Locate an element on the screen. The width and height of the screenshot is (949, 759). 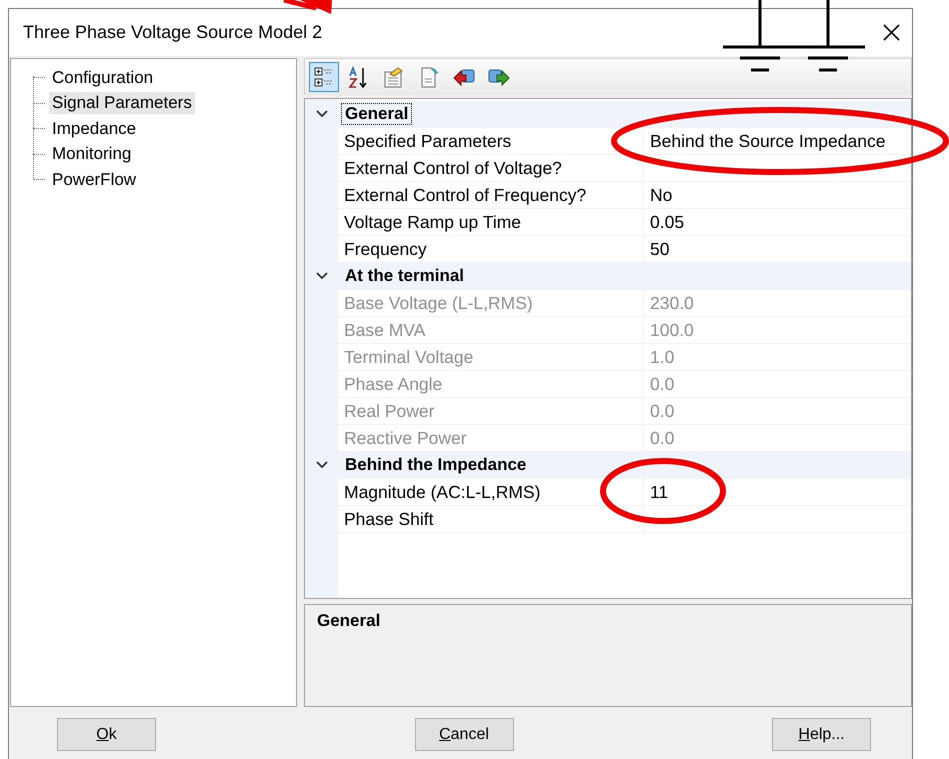
annotation-arrow is located at coordinates (307, 7).